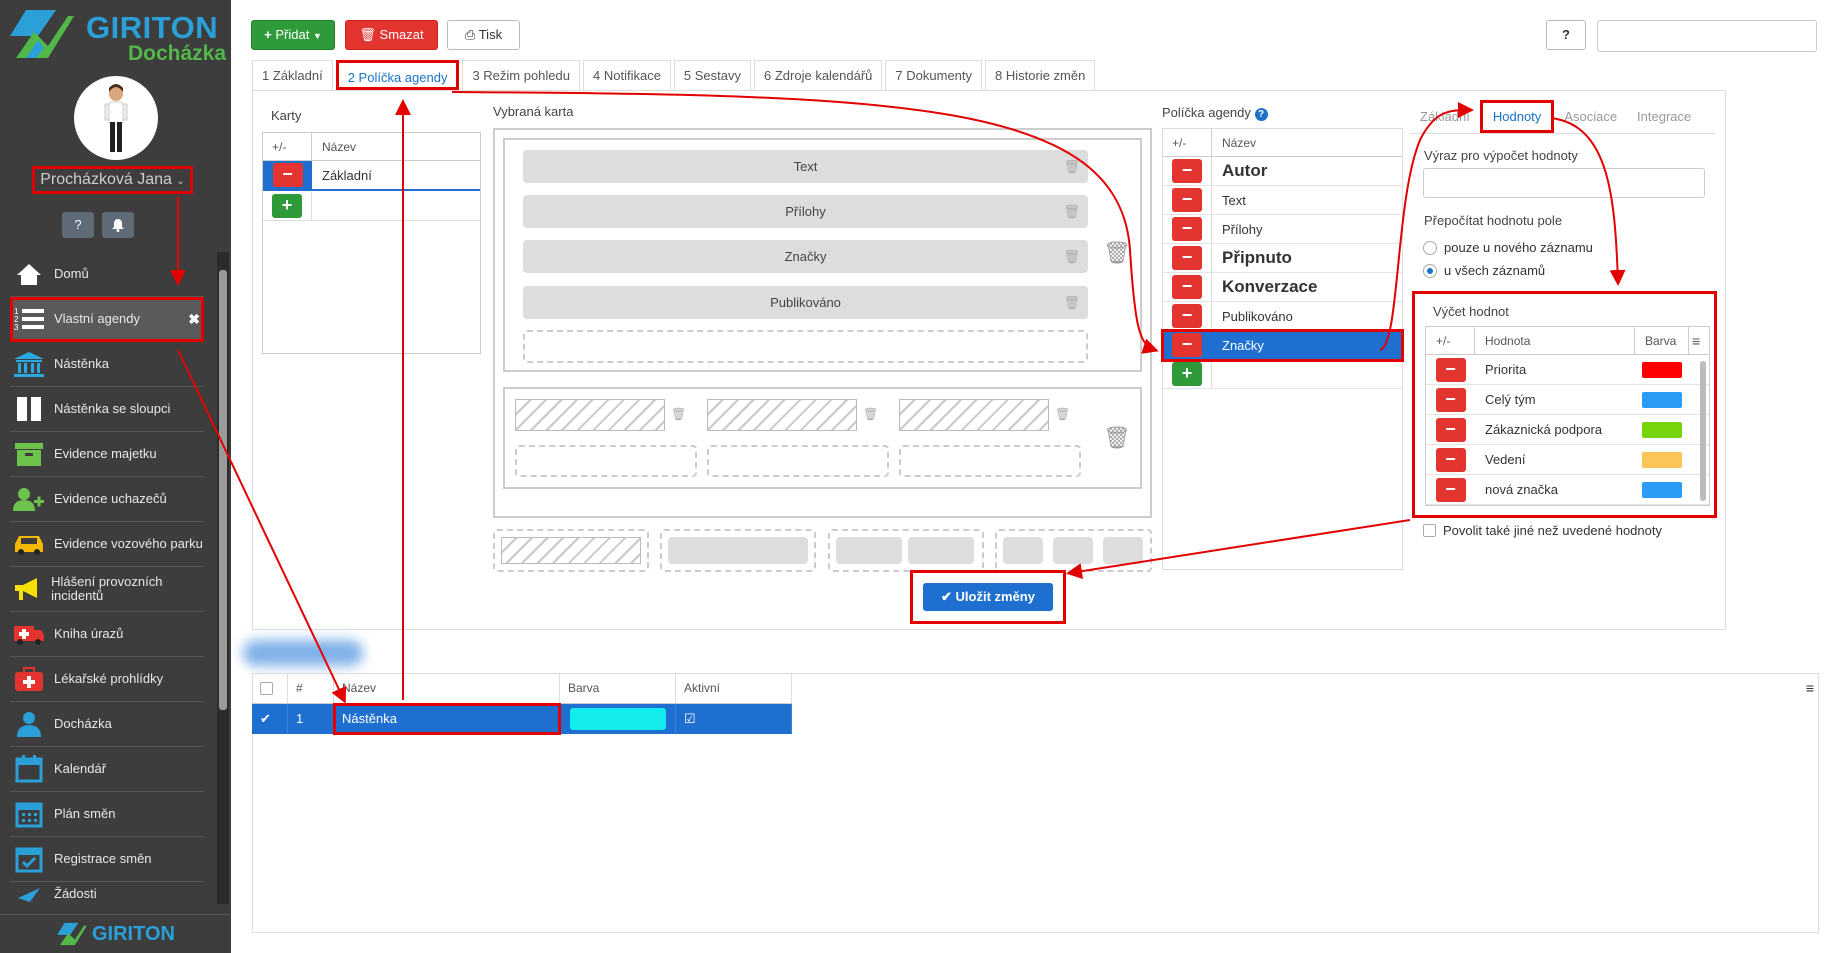 The width and height of the screenshot is (1838, 953). What do you see at coordinates (287, 175) in the screenshot?
I see `remove-row-button: −` at bounding box center [287, 175].